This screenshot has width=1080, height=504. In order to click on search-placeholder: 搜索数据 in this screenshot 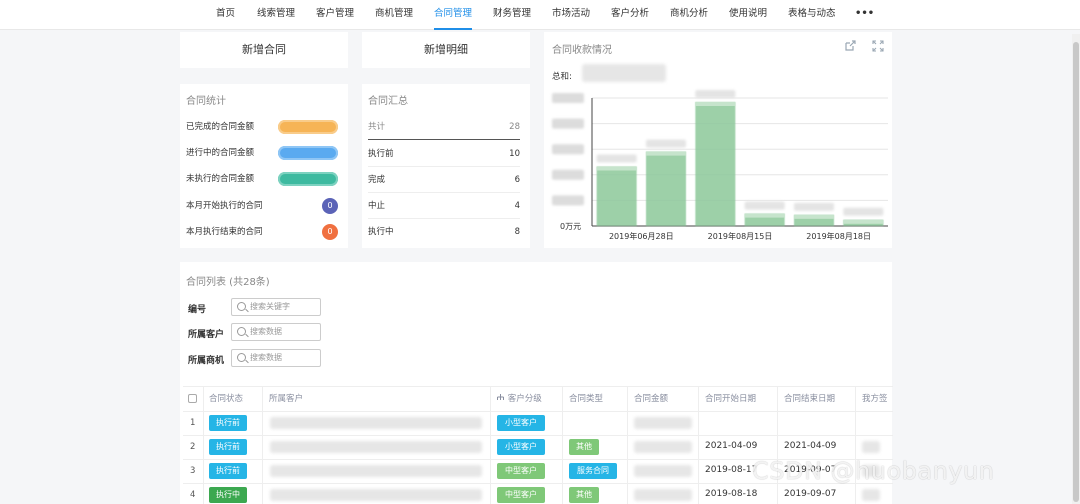, I will do `click(266, 357)`.